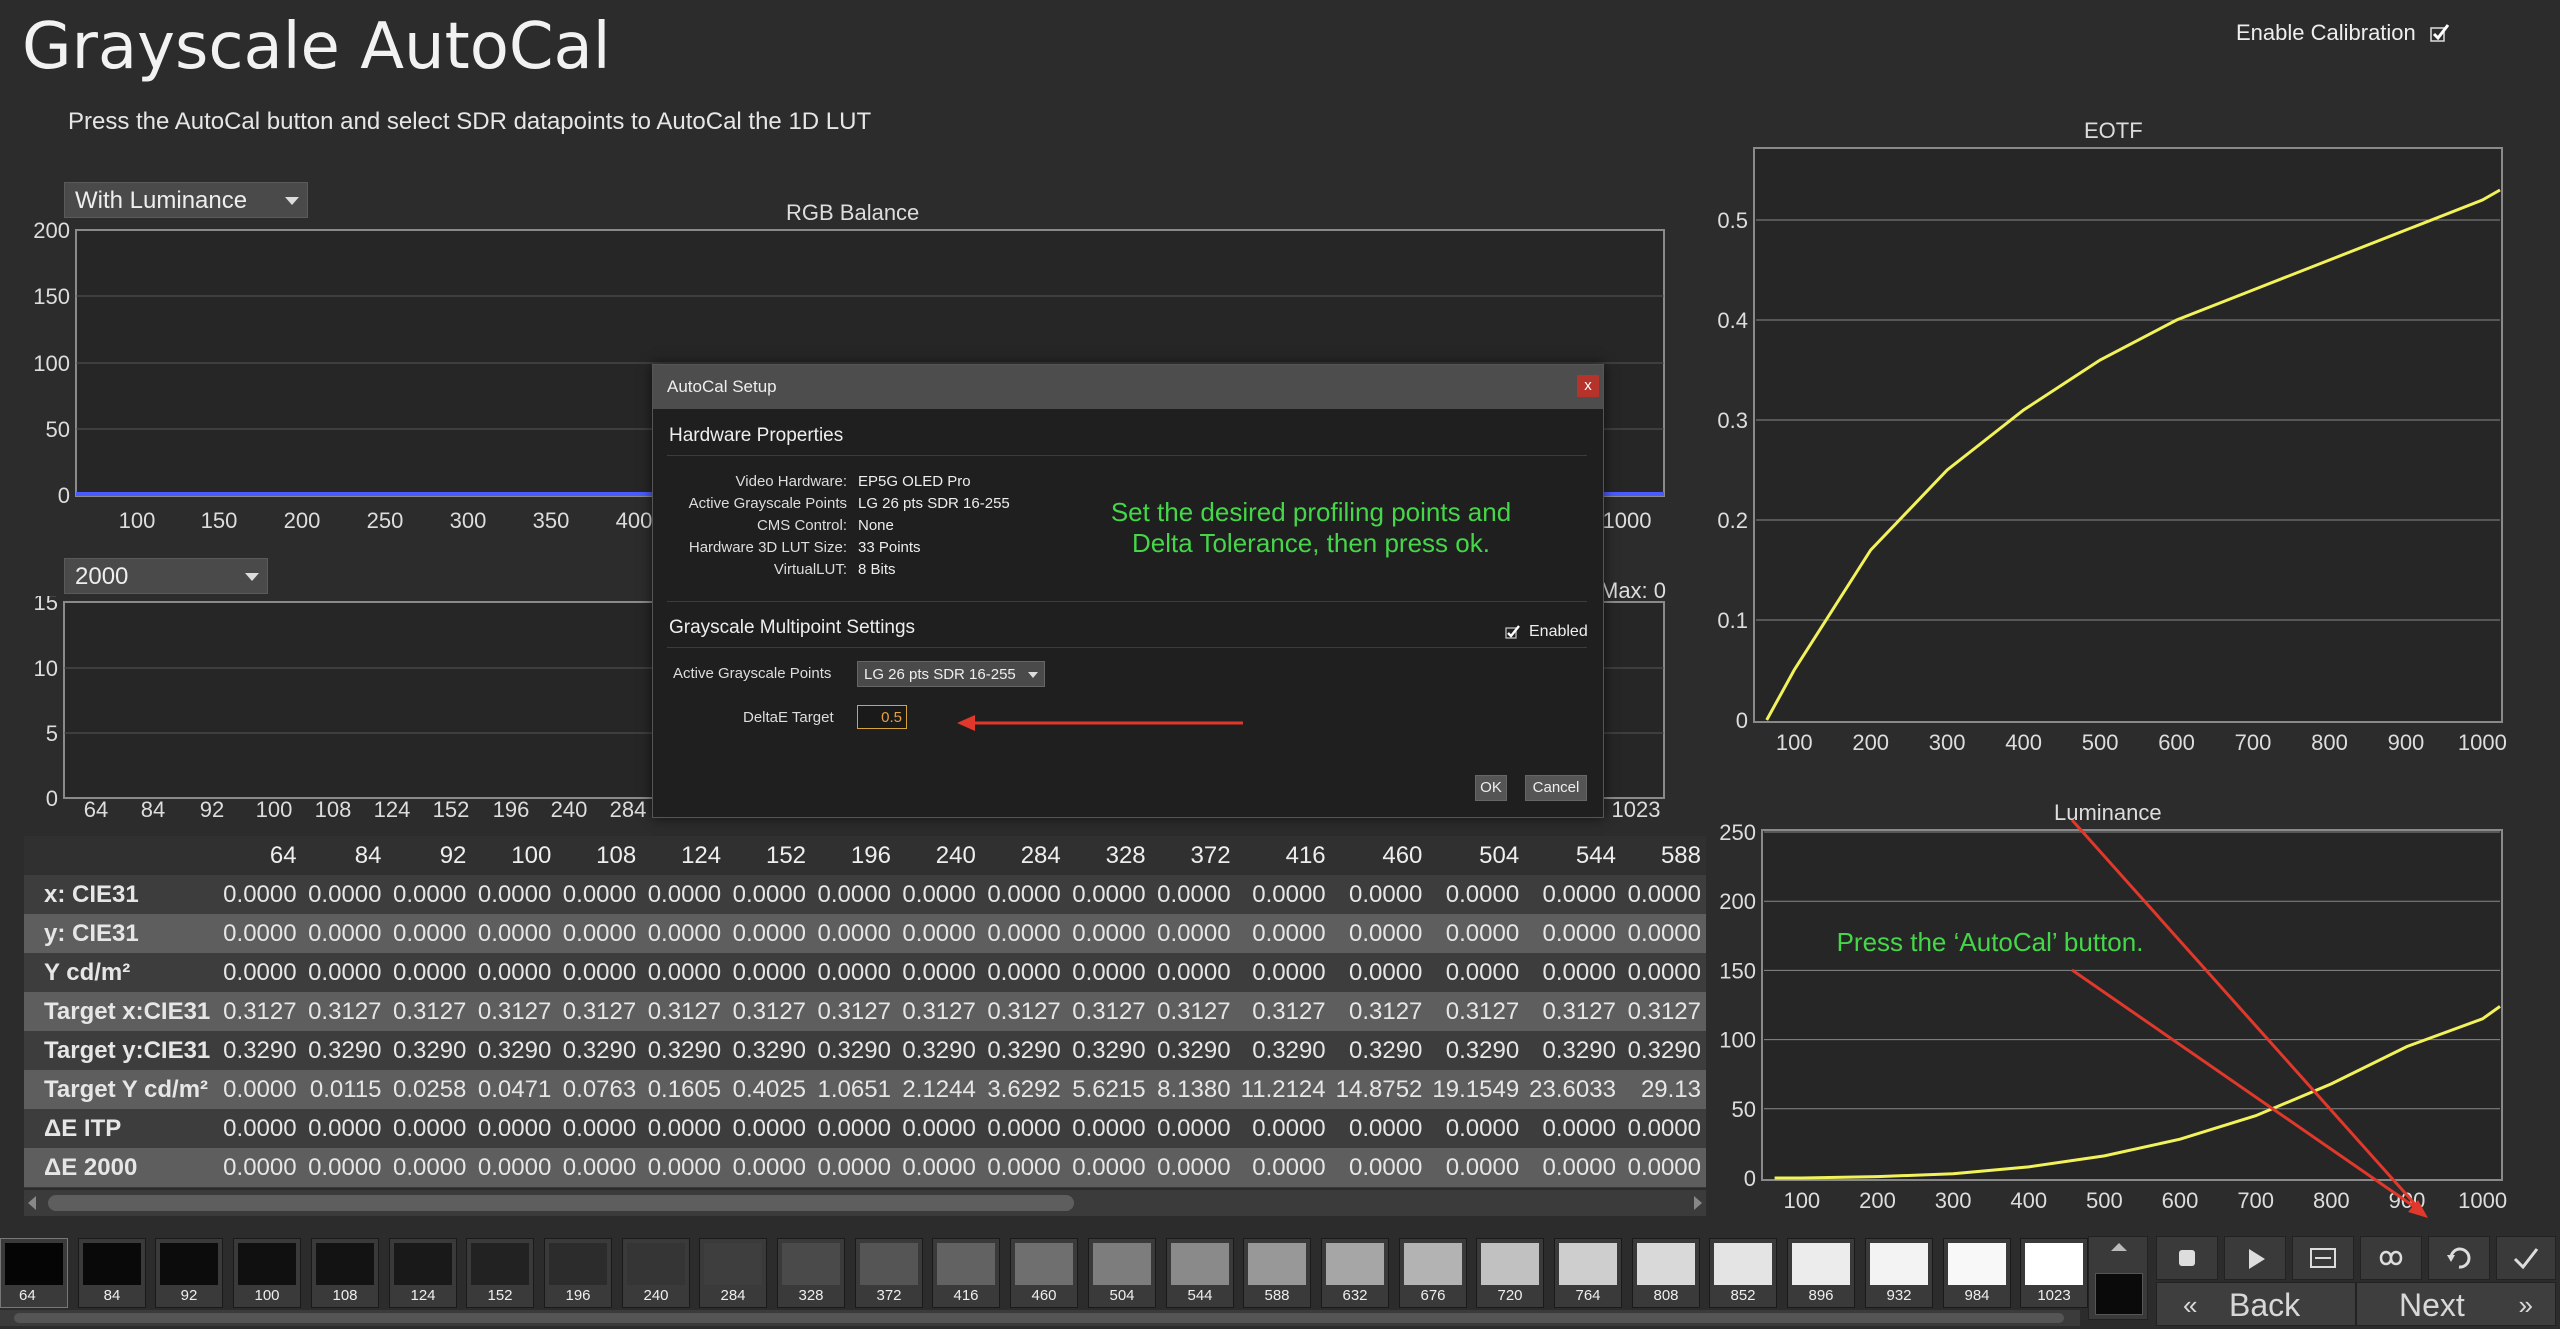 This screenshot has height=1329, width=2560. Describe the element at coordinates (811, 1273) in the screenshot. I see `patch-swatch: 328` at that location.